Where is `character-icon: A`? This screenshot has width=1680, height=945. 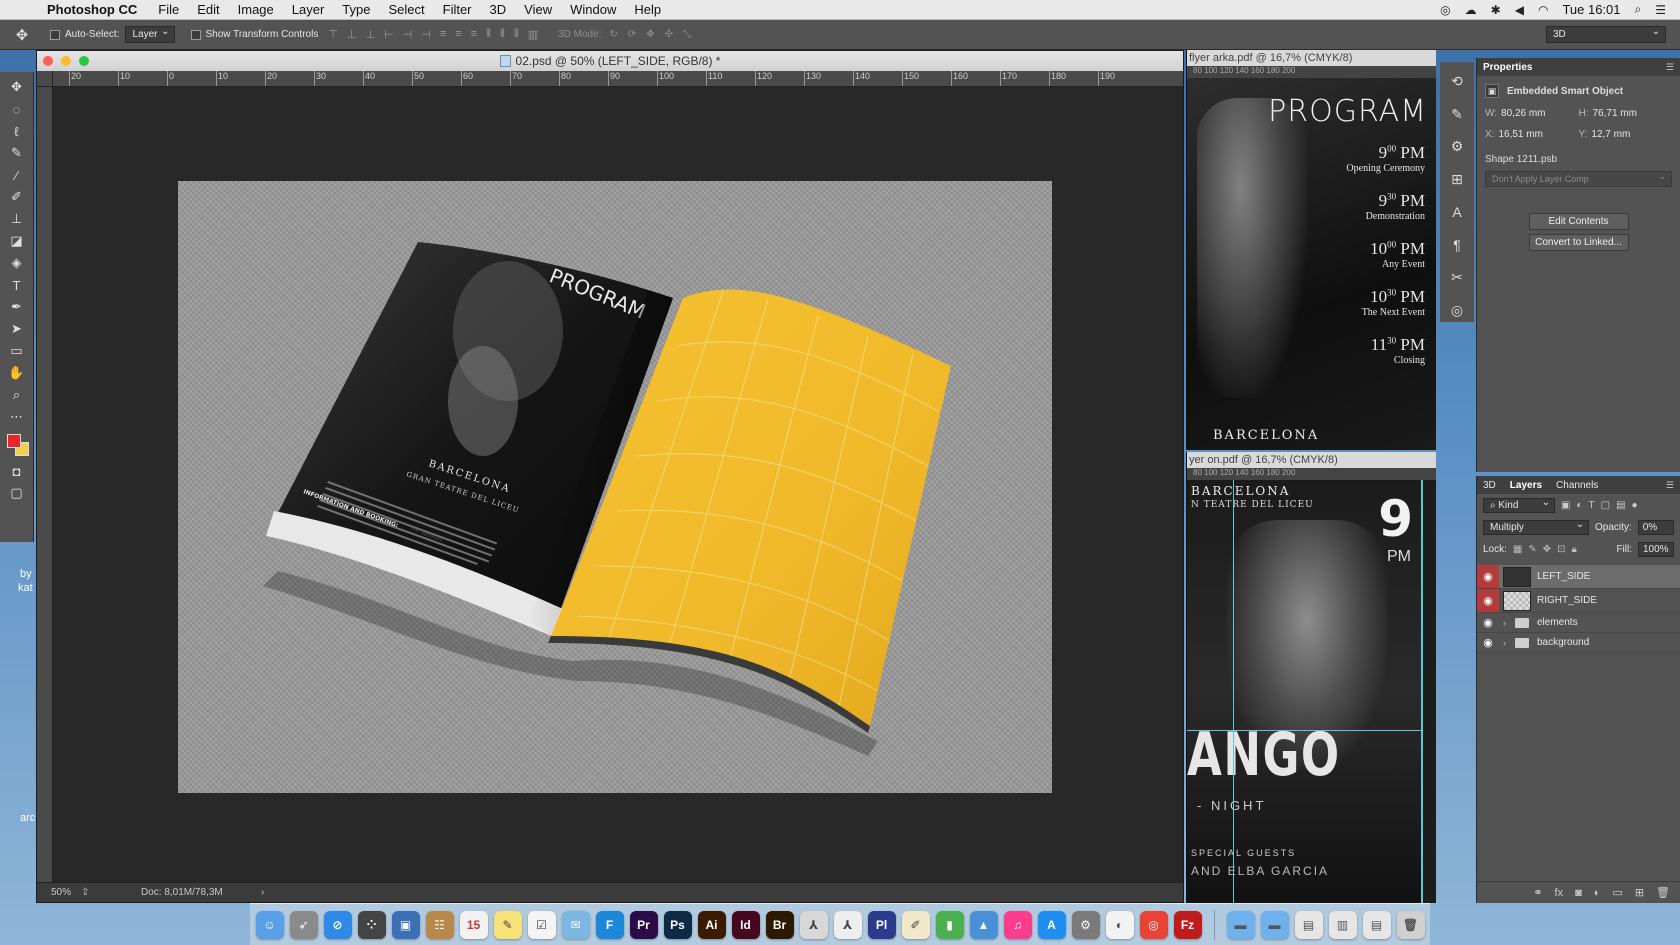 character-icon: A is located at coordinates (1456, 212).